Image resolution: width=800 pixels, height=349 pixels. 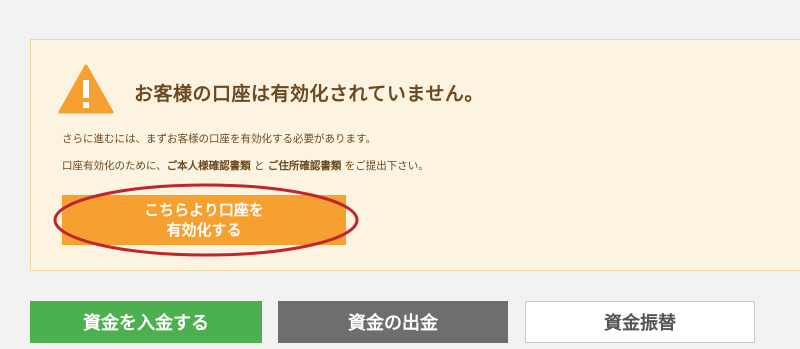 I want to click on warning-icon, so click(x=86, y=89).